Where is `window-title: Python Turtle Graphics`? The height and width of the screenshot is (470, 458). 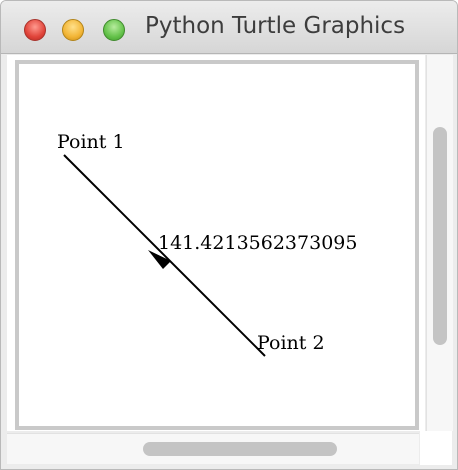
window-title: Python Turtle Graphics is located at coordinates (275, 26).